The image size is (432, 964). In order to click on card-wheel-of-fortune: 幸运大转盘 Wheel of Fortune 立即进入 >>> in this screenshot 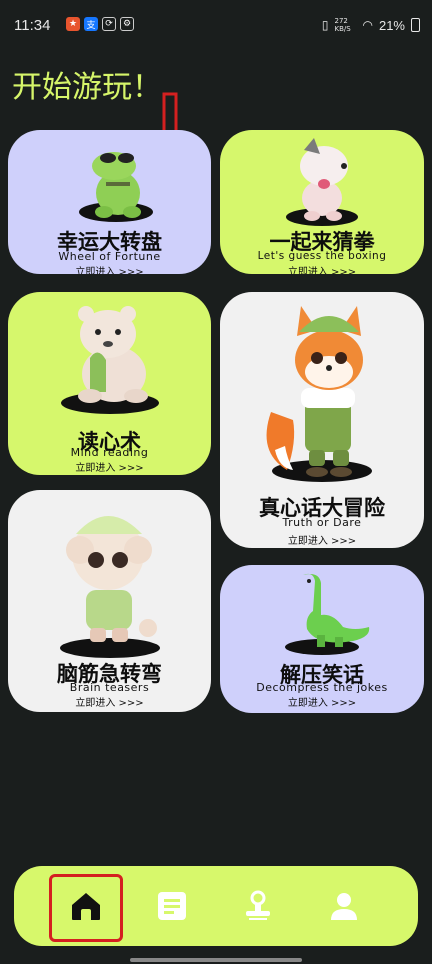, I will do `click(109, 202)`.